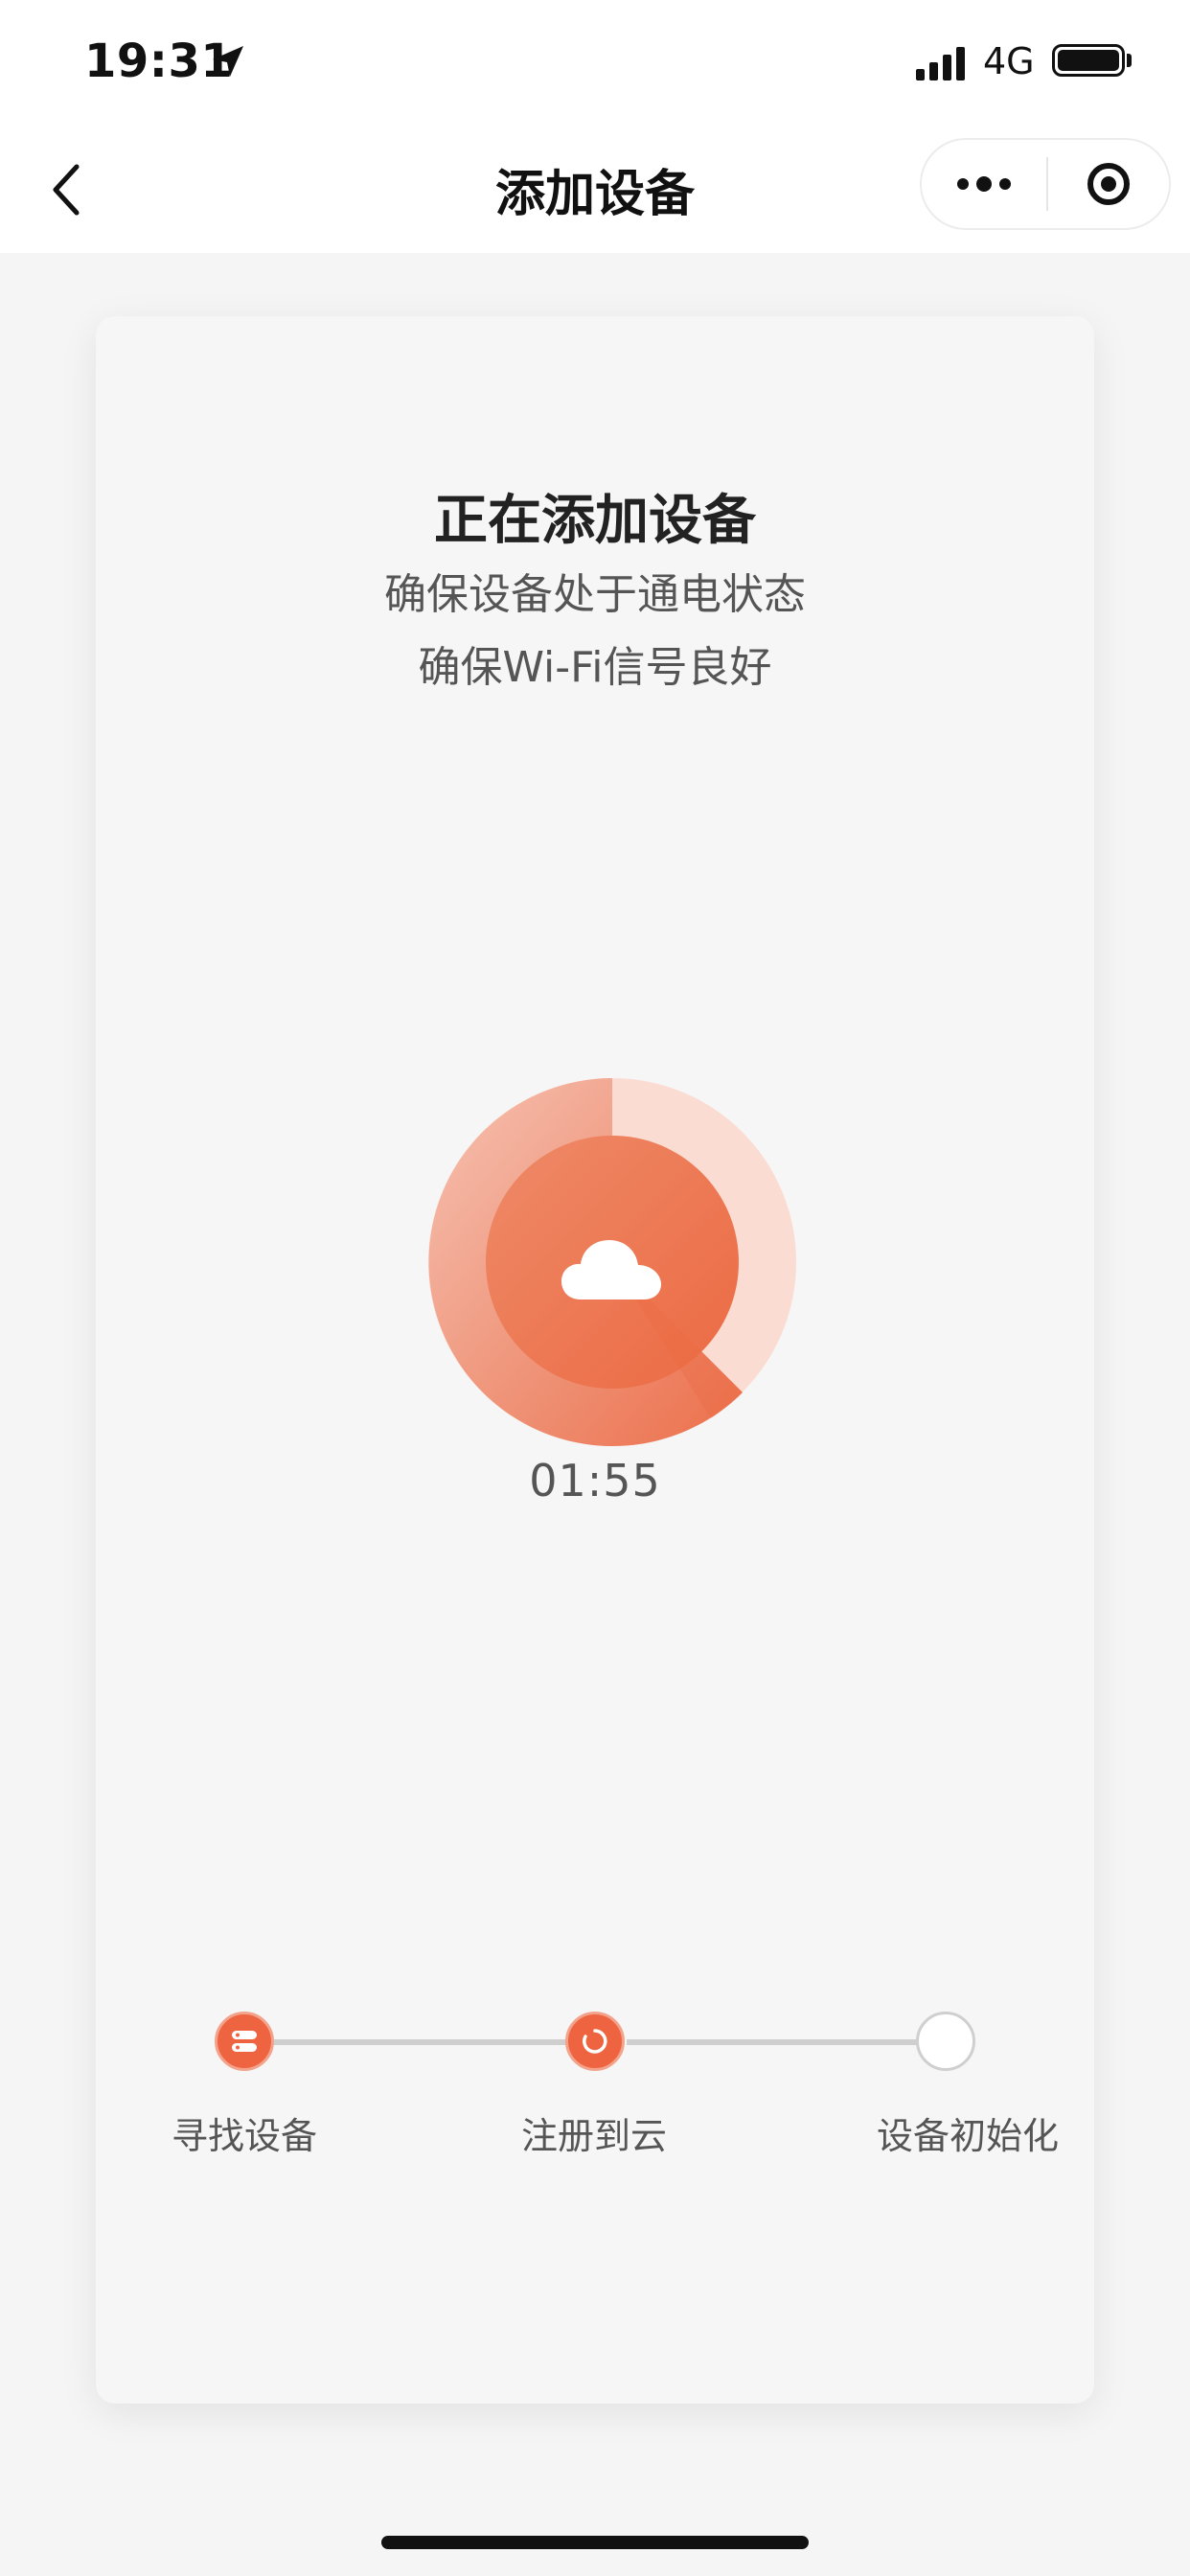 The height and width of the screenshot is (2576, 1190). I want to click on card-title: 正在添加设备, so click(595, 521).